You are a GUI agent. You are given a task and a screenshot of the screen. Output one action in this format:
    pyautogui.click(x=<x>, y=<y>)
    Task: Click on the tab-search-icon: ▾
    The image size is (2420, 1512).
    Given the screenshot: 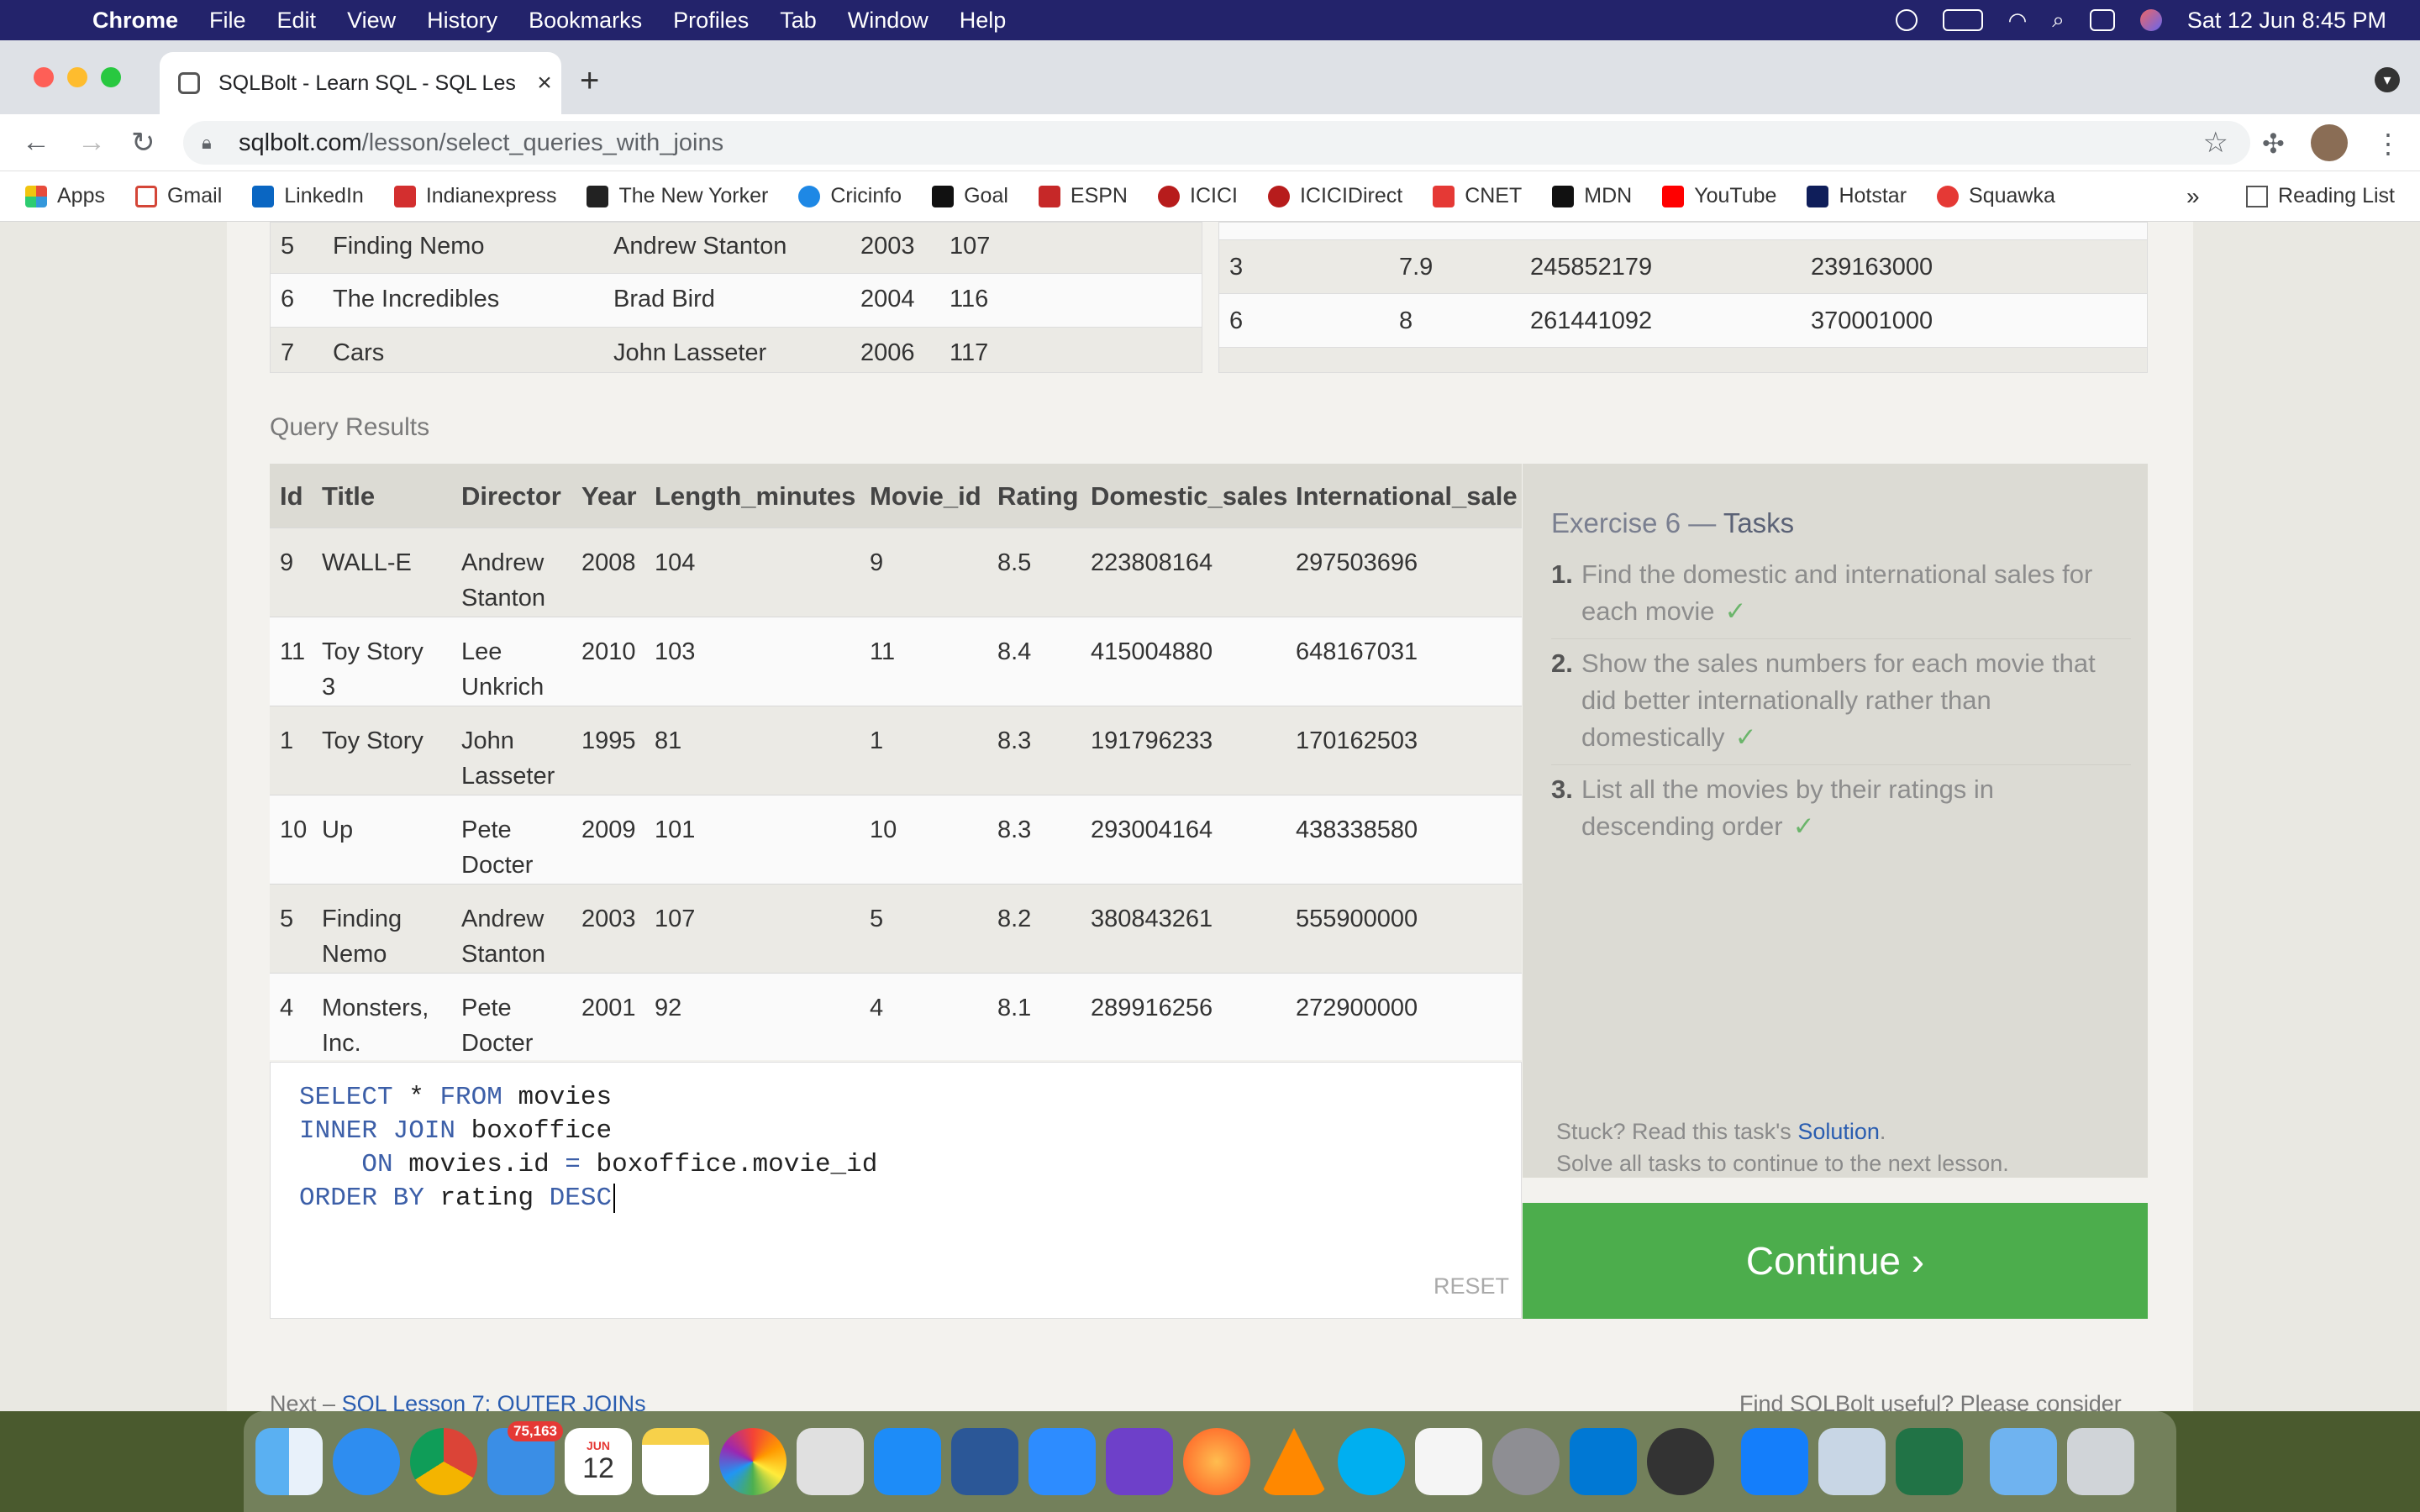 What is the action you would take?
    pyautogui.click(x=2388, y=79)
    